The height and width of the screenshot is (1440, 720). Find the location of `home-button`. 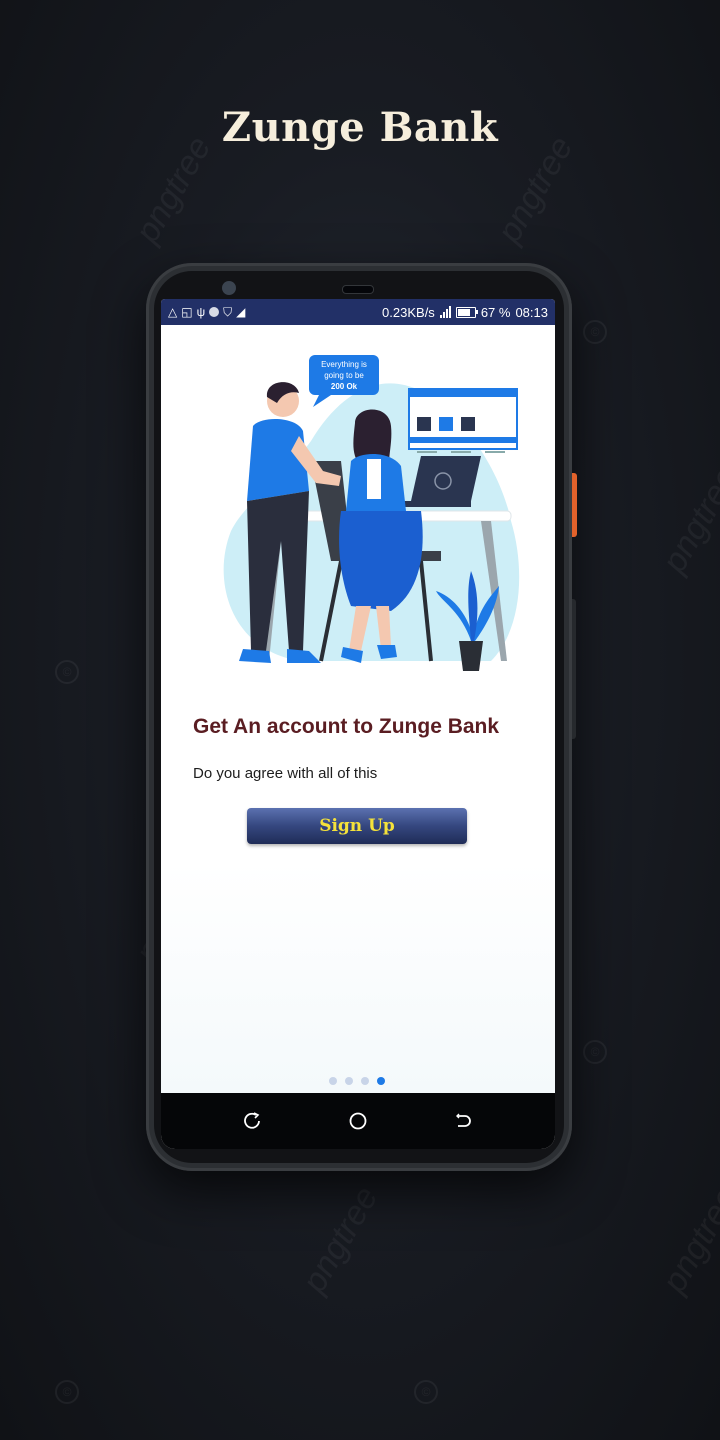

home-button is located at coordinates (358, 1121).